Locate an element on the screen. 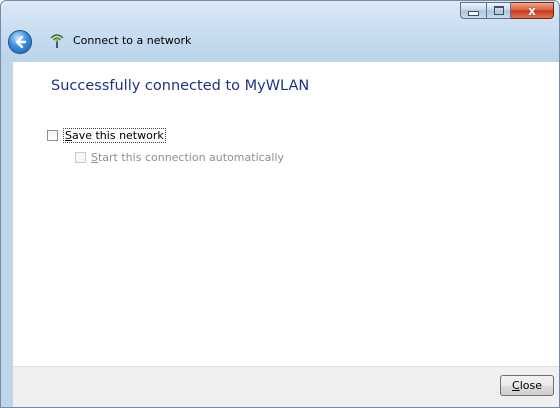  maximize-button is located at coordinates (498, 10).